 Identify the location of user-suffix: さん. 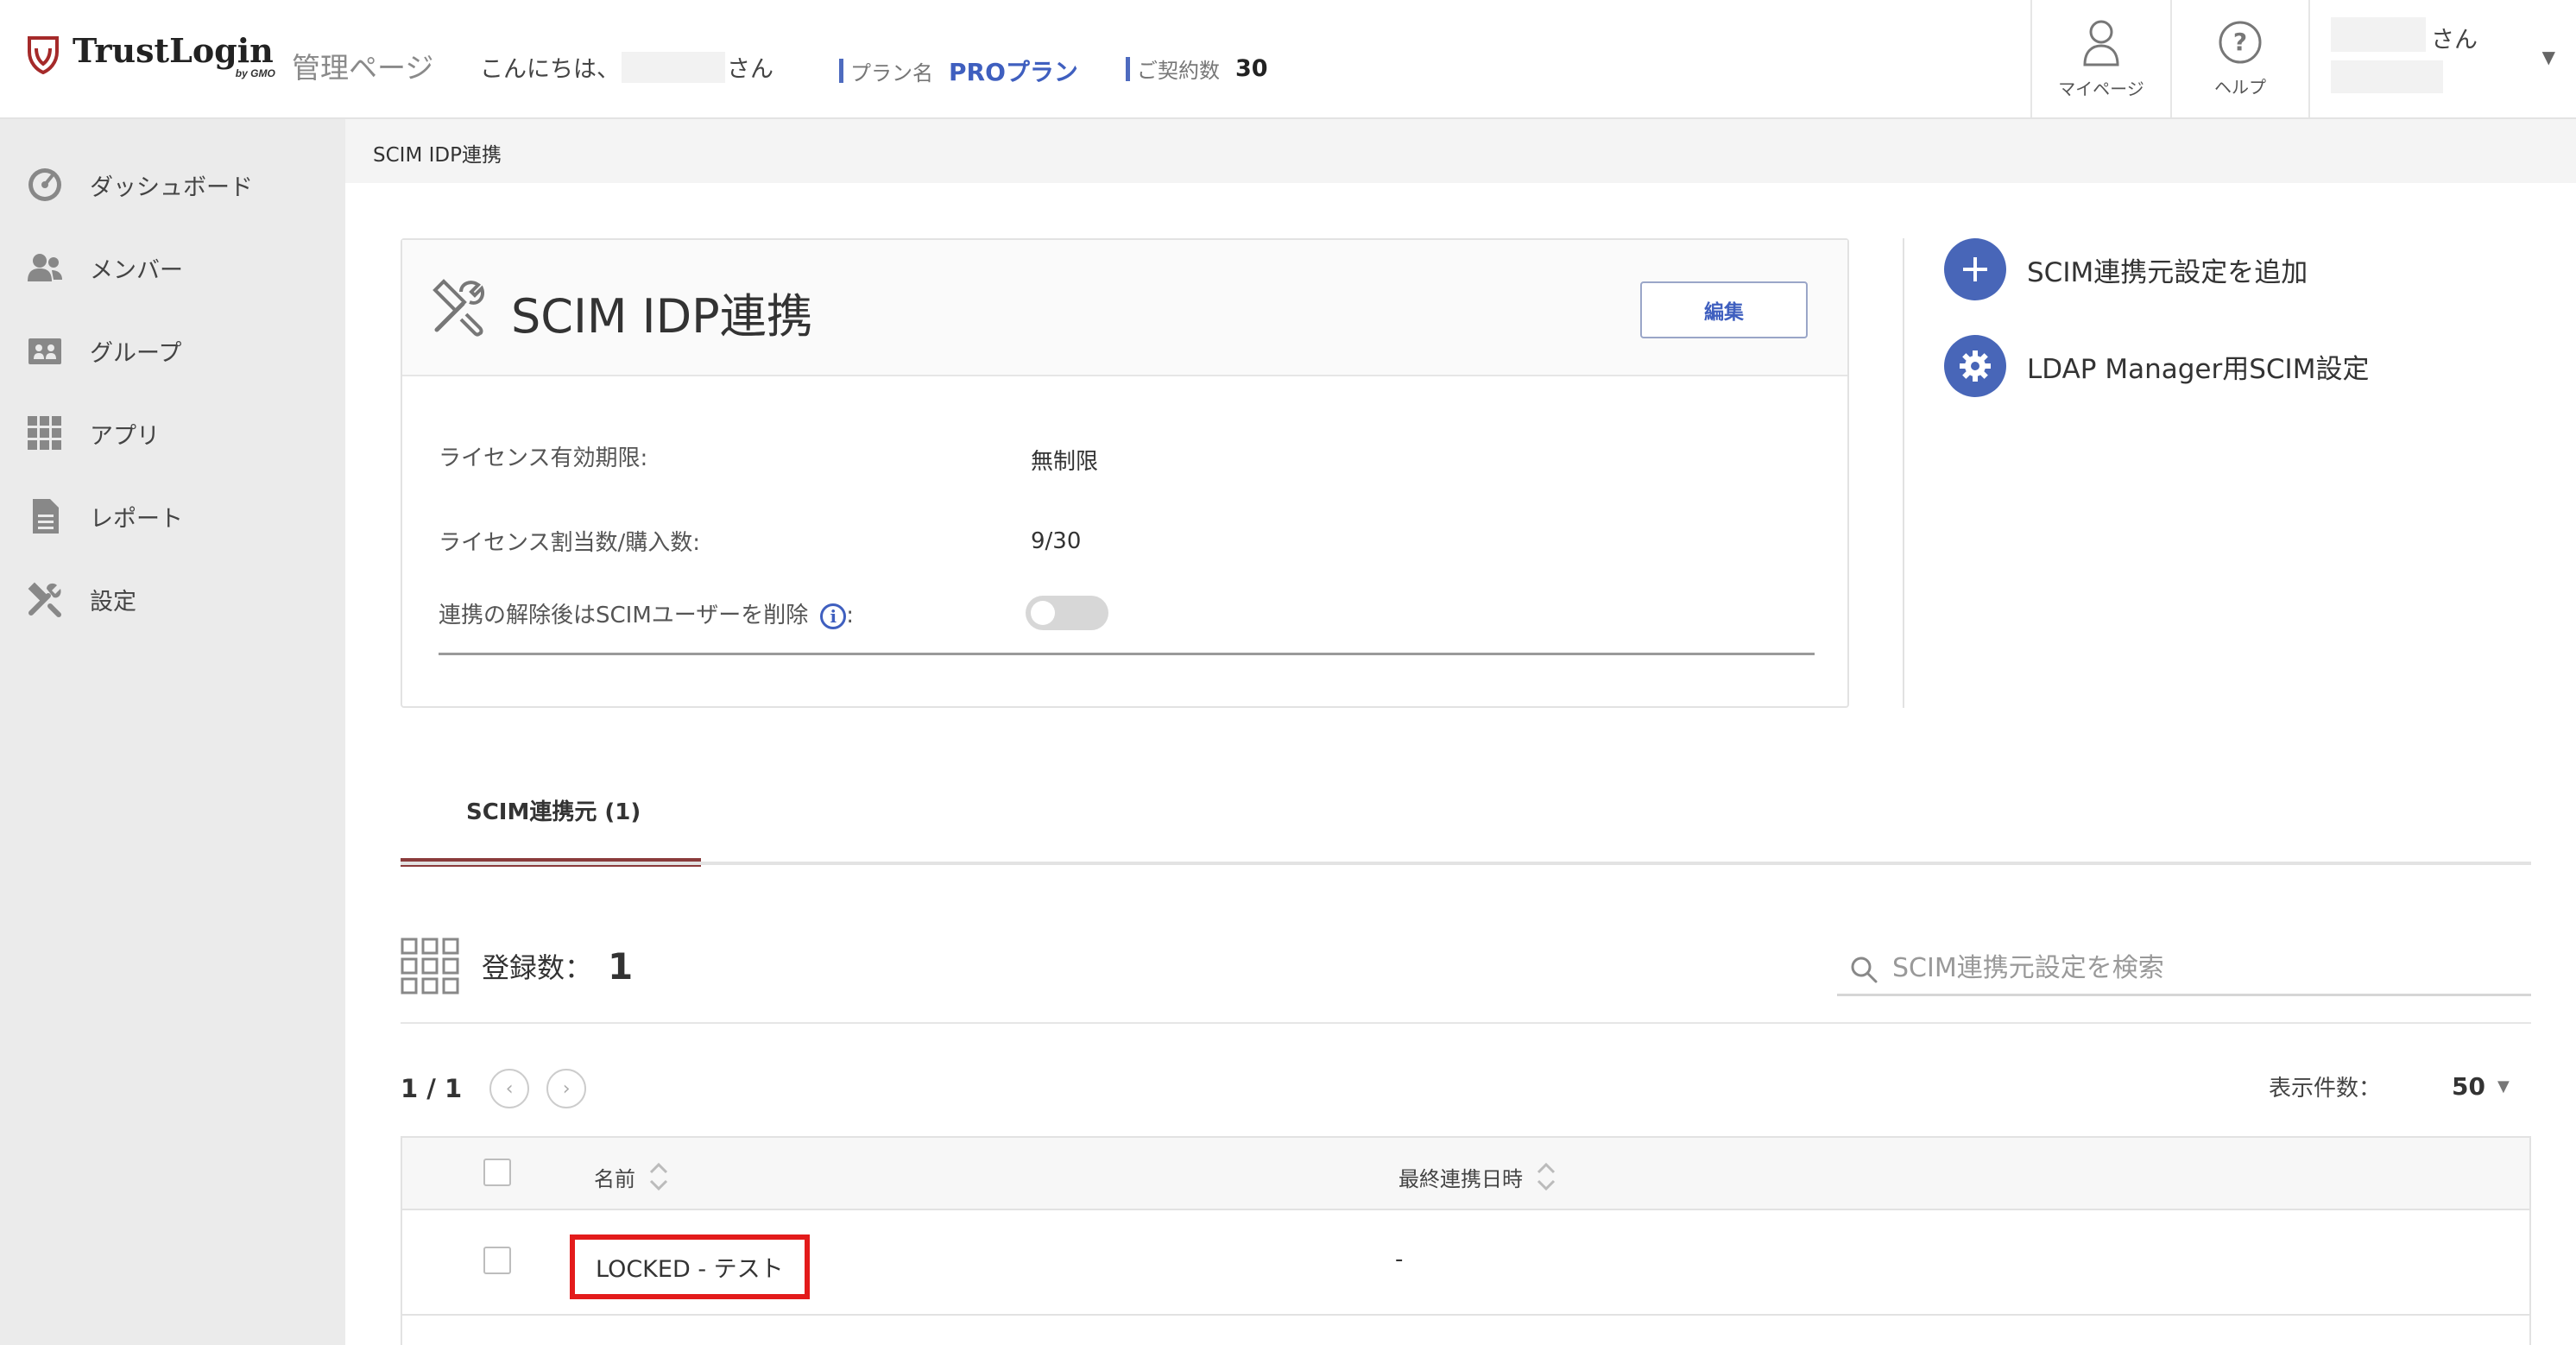
(2454, 40).